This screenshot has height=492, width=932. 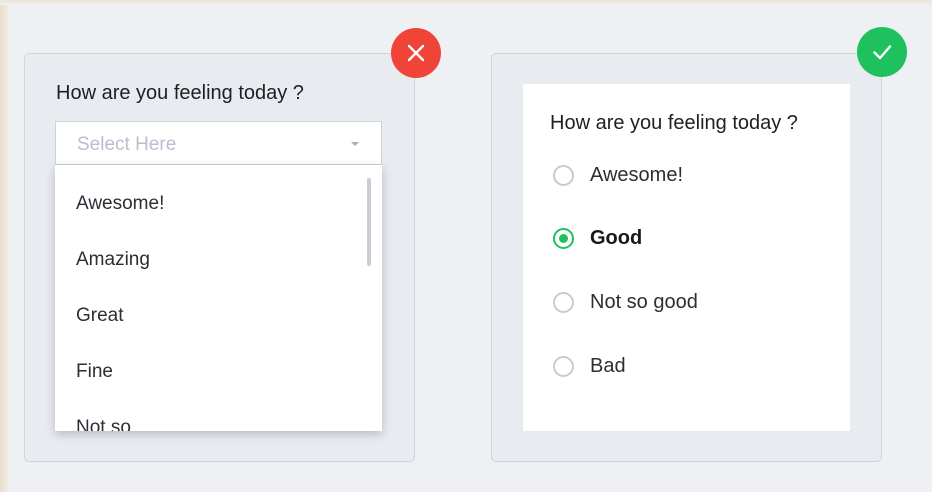 I want to click on radio-label: Awesome!, so click(x=637, y=174).